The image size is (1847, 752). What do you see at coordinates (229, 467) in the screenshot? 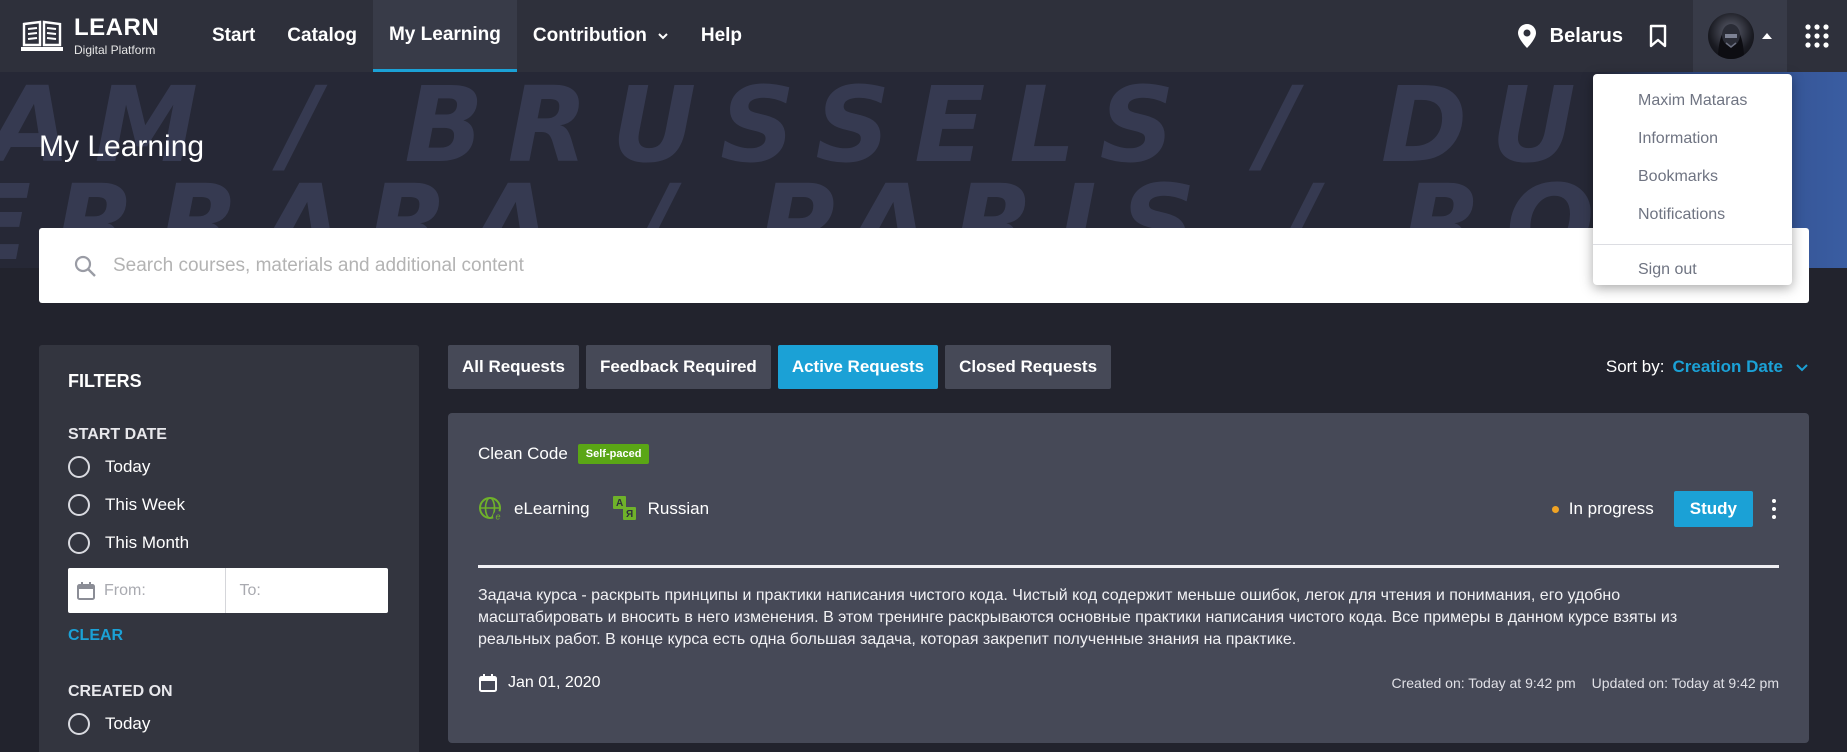
I see `radio-start-today: Today` at bounding box center [229, 467].